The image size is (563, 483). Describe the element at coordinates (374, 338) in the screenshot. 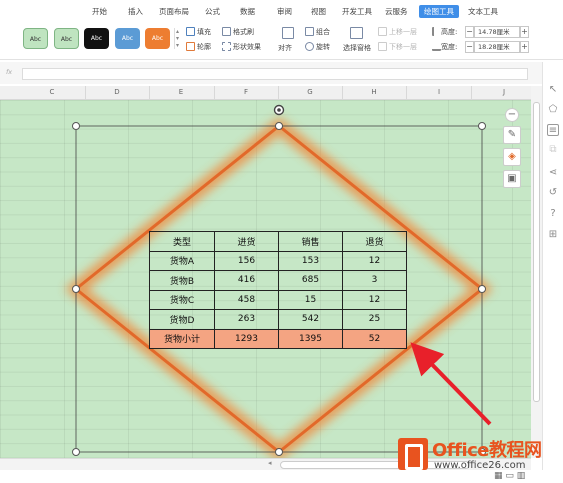

I see `total-cell: 52` at that location.